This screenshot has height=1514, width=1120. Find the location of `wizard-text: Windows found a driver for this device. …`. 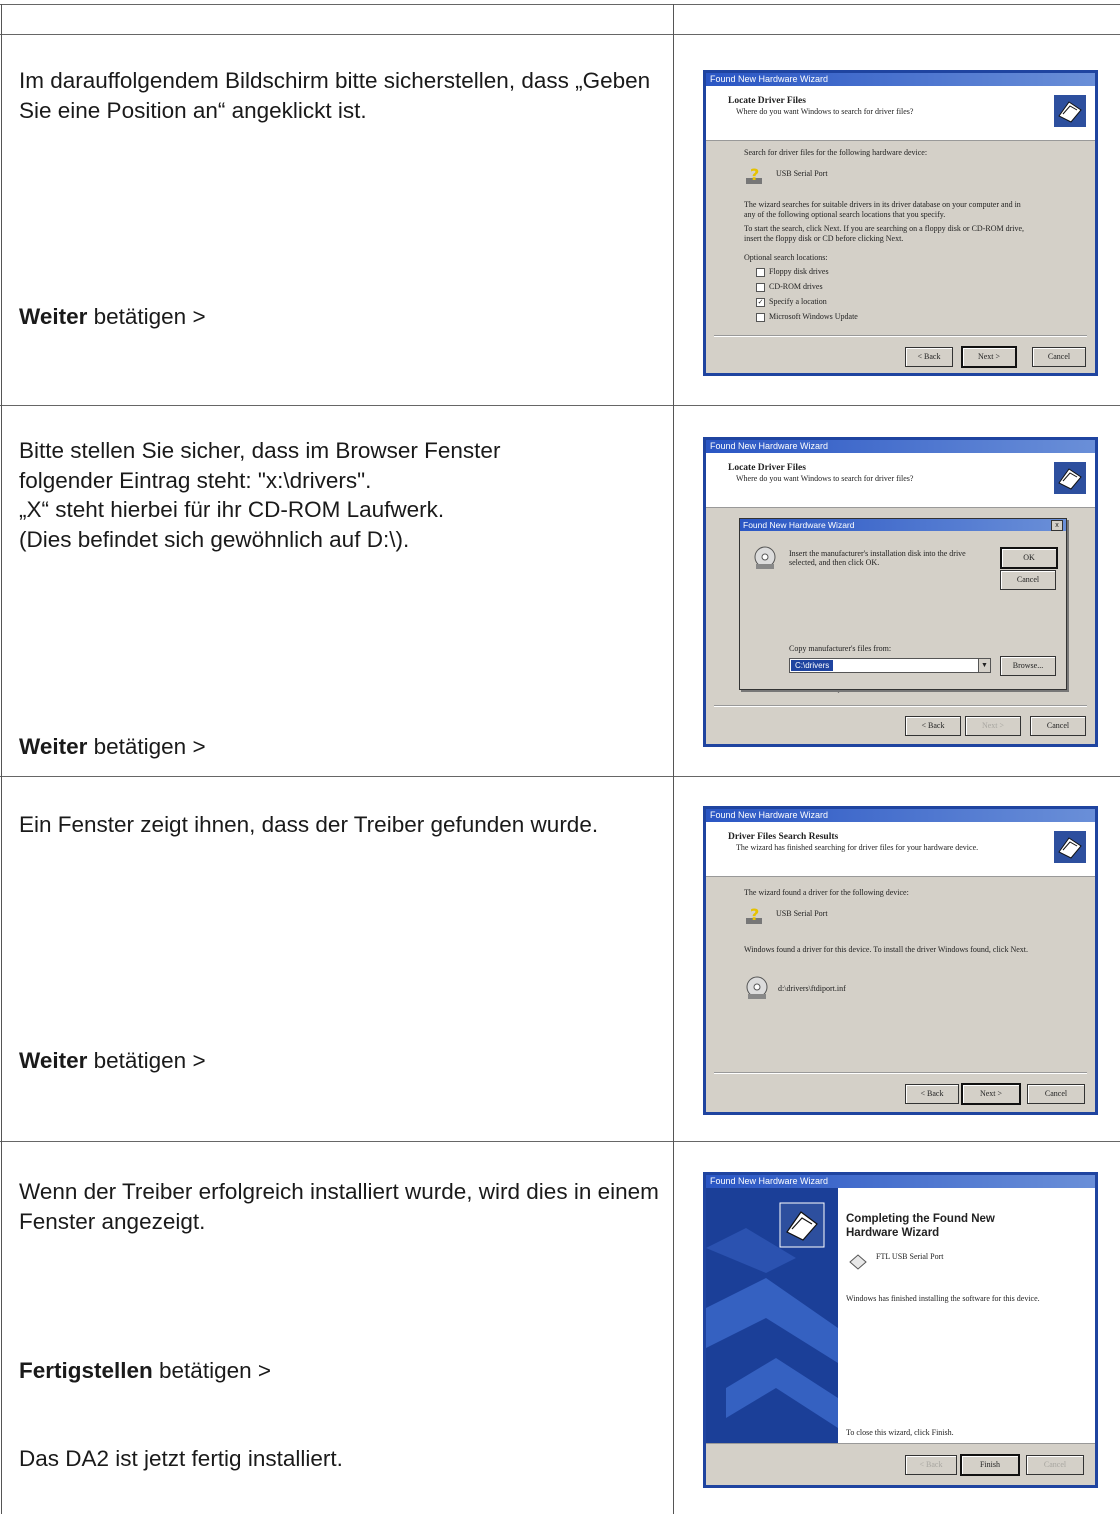

wizard-text: Windows found a driver for this device. … is located at coordinates (886, 949).